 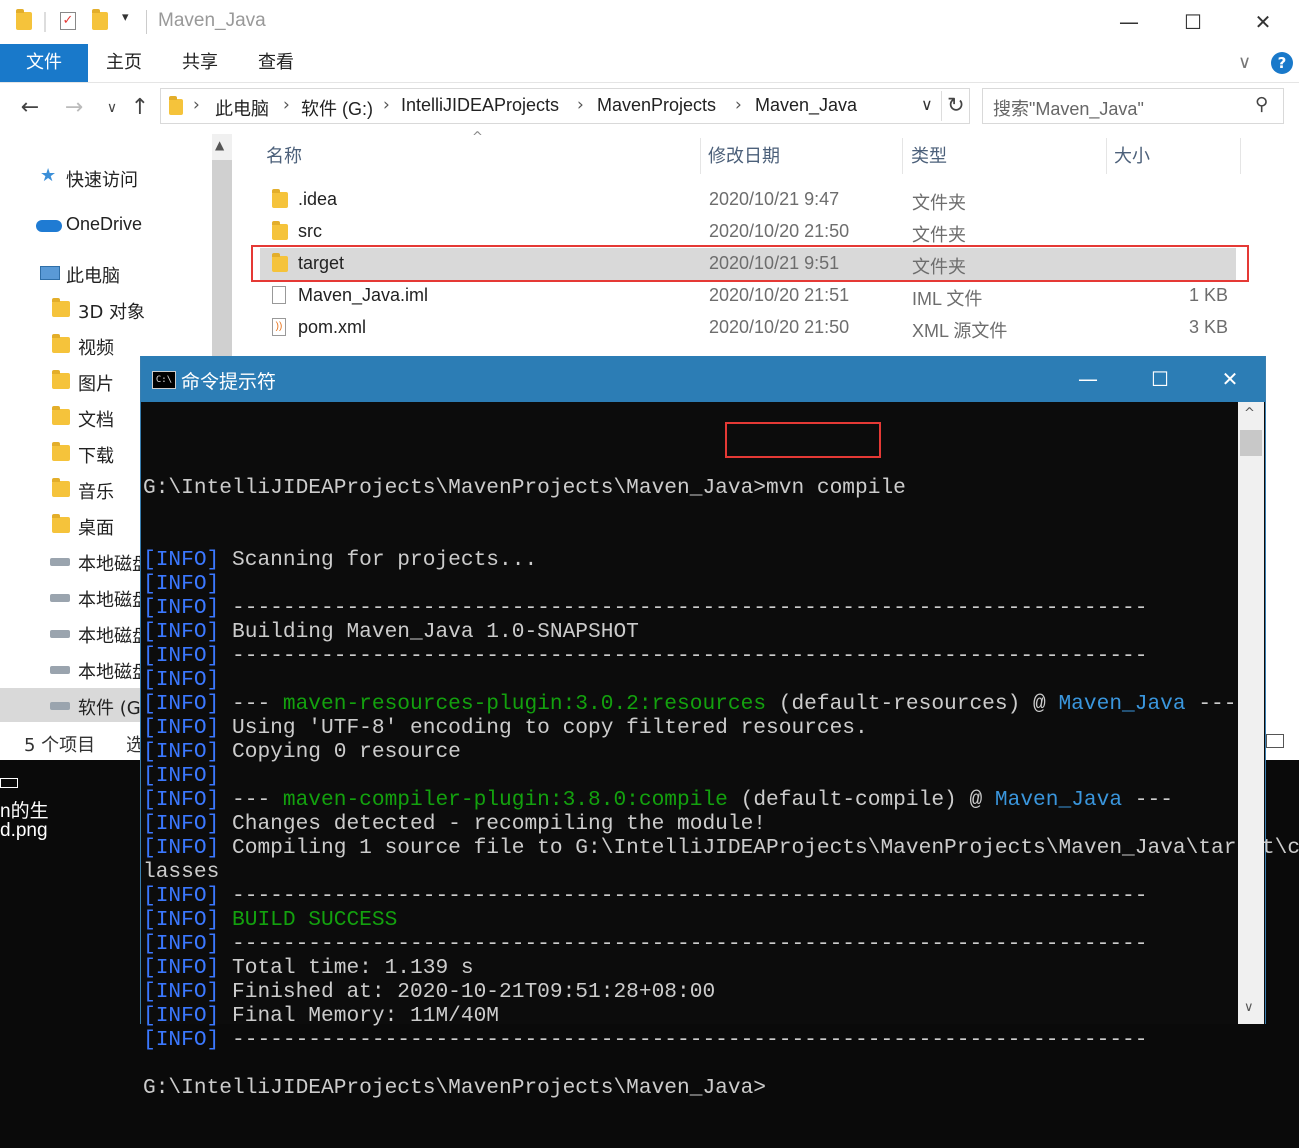 I want to click on nav-item-3d-objects: 3D 对象, so click(x=105, y=309).